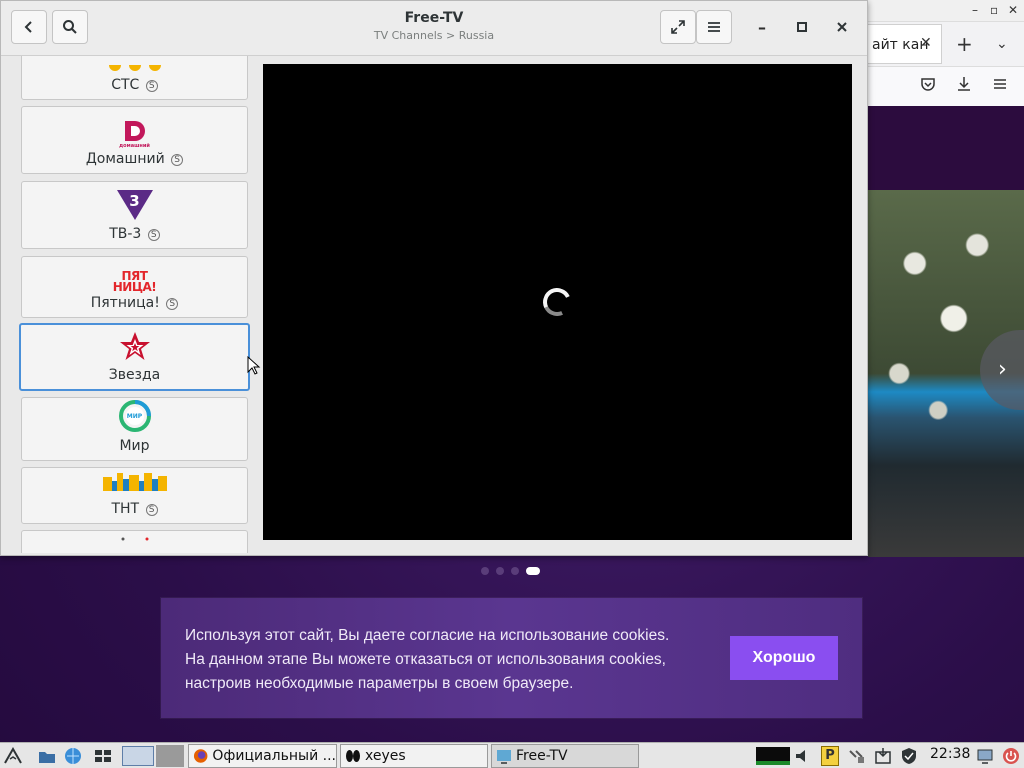 The height and width of the screenshot is (768, 1024). What do you see at coordinates (135, 346) in the screenshot?
I see `zvezda-star-icon` at bounding box center [135, 346].